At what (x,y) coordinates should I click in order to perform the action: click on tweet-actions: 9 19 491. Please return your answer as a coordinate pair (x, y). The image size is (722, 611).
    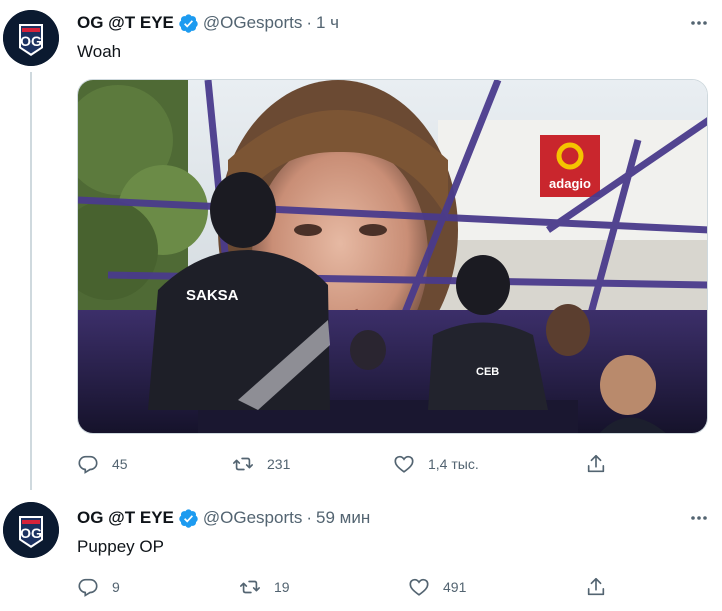
    Looking at the image, I should click on (347, 587).